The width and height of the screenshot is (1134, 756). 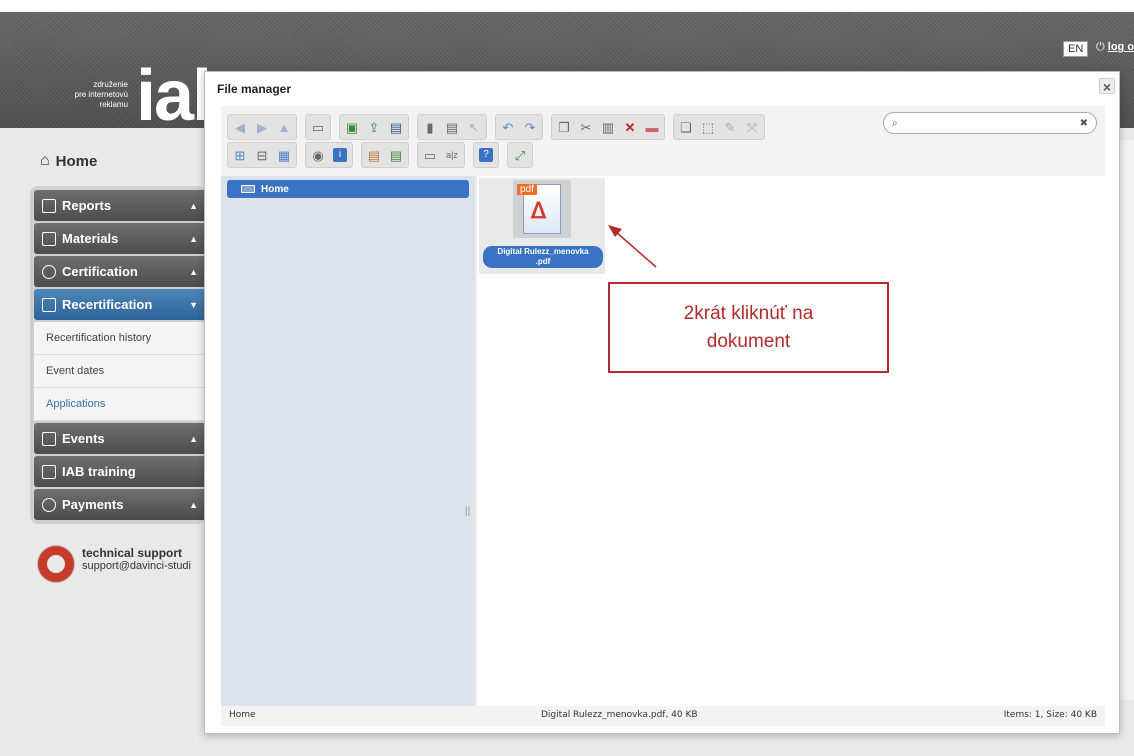 What do you see at coordinates (508, 127) in the screenshot?
I see `undo-icon: ↶` at bounding box center [508, 127].